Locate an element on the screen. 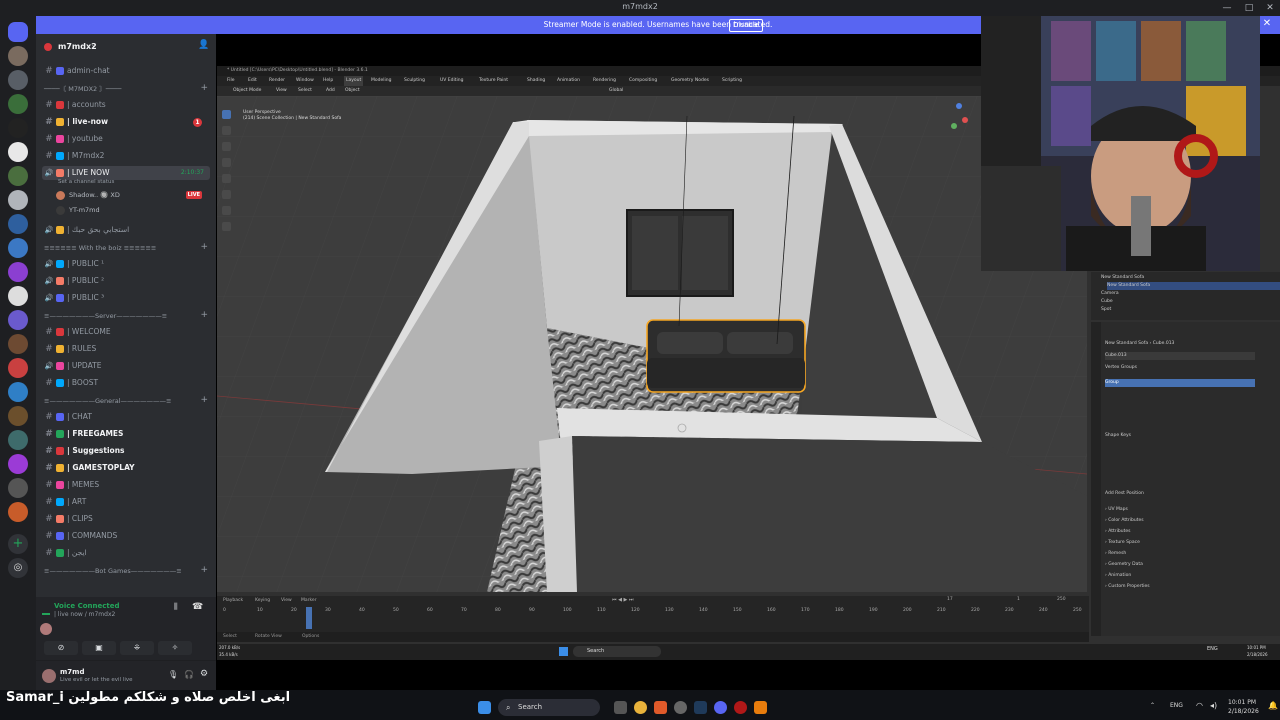 This screenshot has width=1280, height=720. task-view-icon is located at coordinates (620, 707).